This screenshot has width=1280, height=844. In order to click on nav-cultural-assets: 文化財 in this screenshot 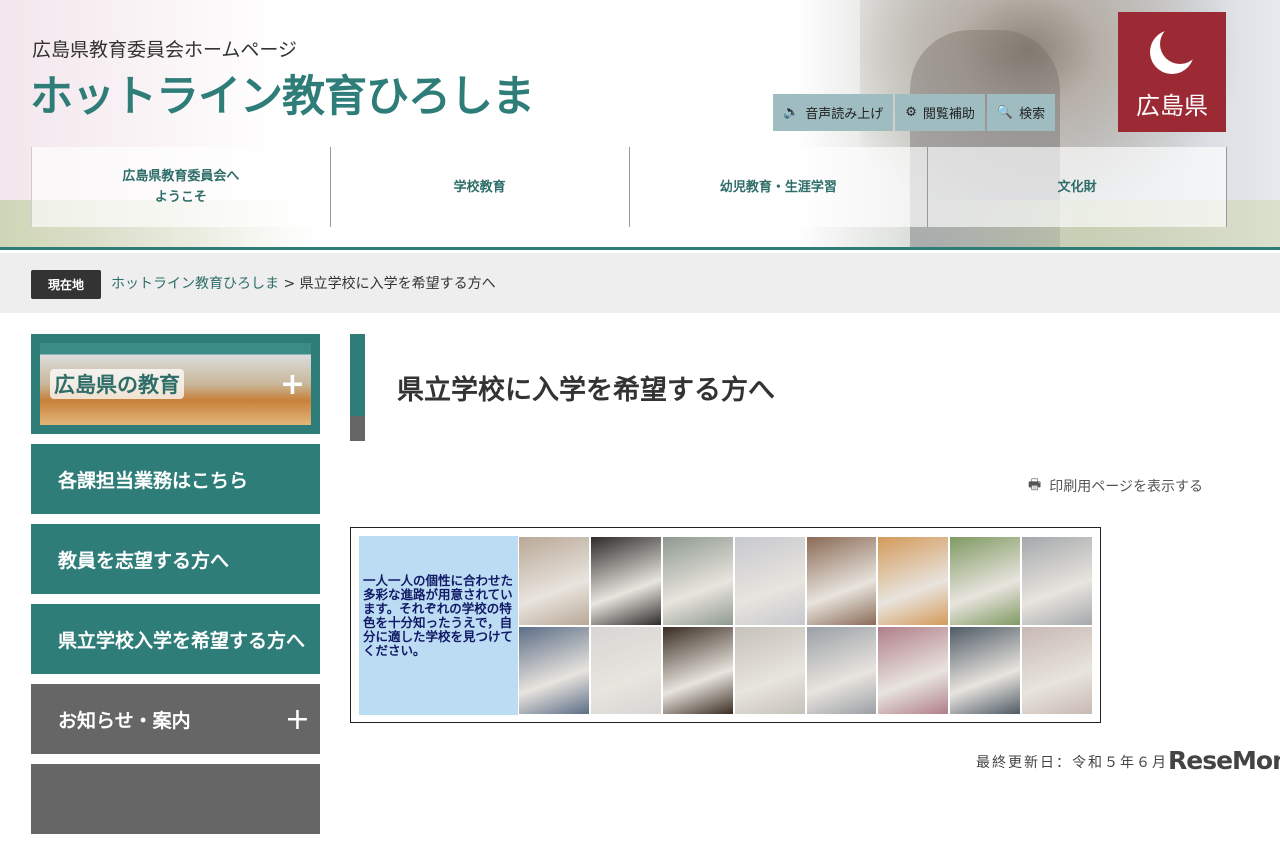, I will do `click(1077, 187)`.